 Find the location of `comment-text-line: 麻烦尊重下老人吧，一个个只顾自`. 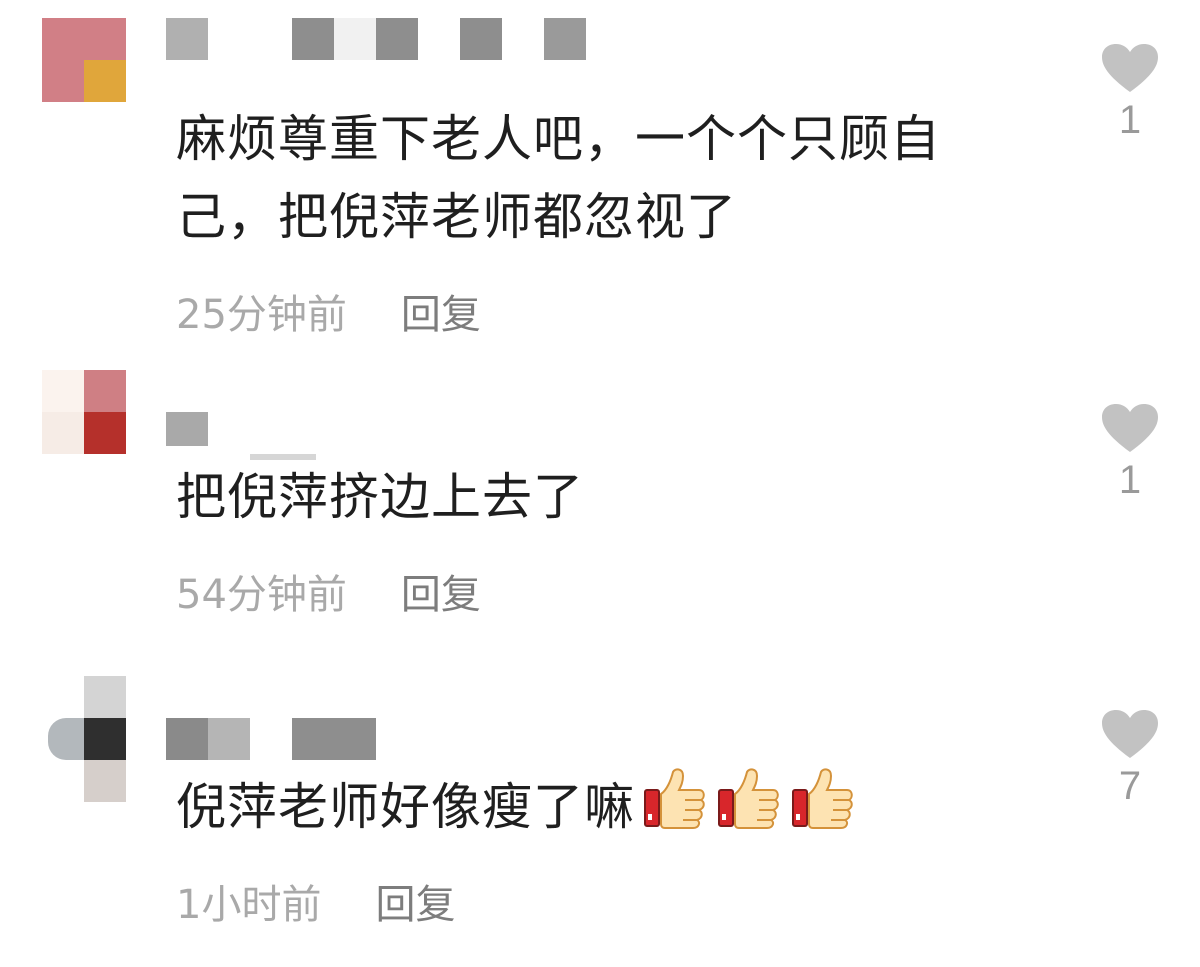

comment-text-line: 麻烦尊重下老人吧，一个个只顾自 is located at coordinates (558, 139).